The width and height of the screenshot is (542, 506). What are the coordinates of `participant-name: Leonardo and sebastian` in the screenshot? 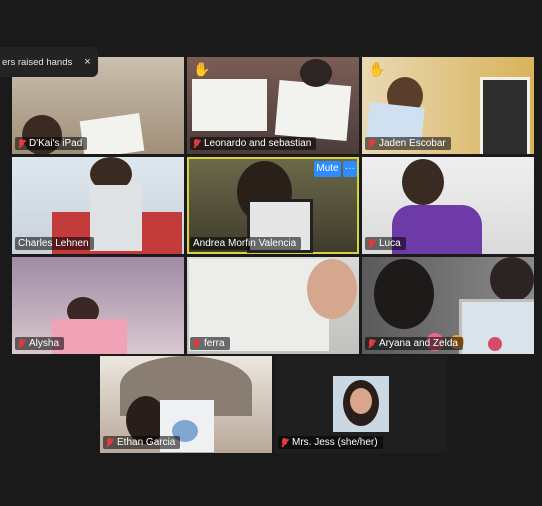 It's located at (258, 143).